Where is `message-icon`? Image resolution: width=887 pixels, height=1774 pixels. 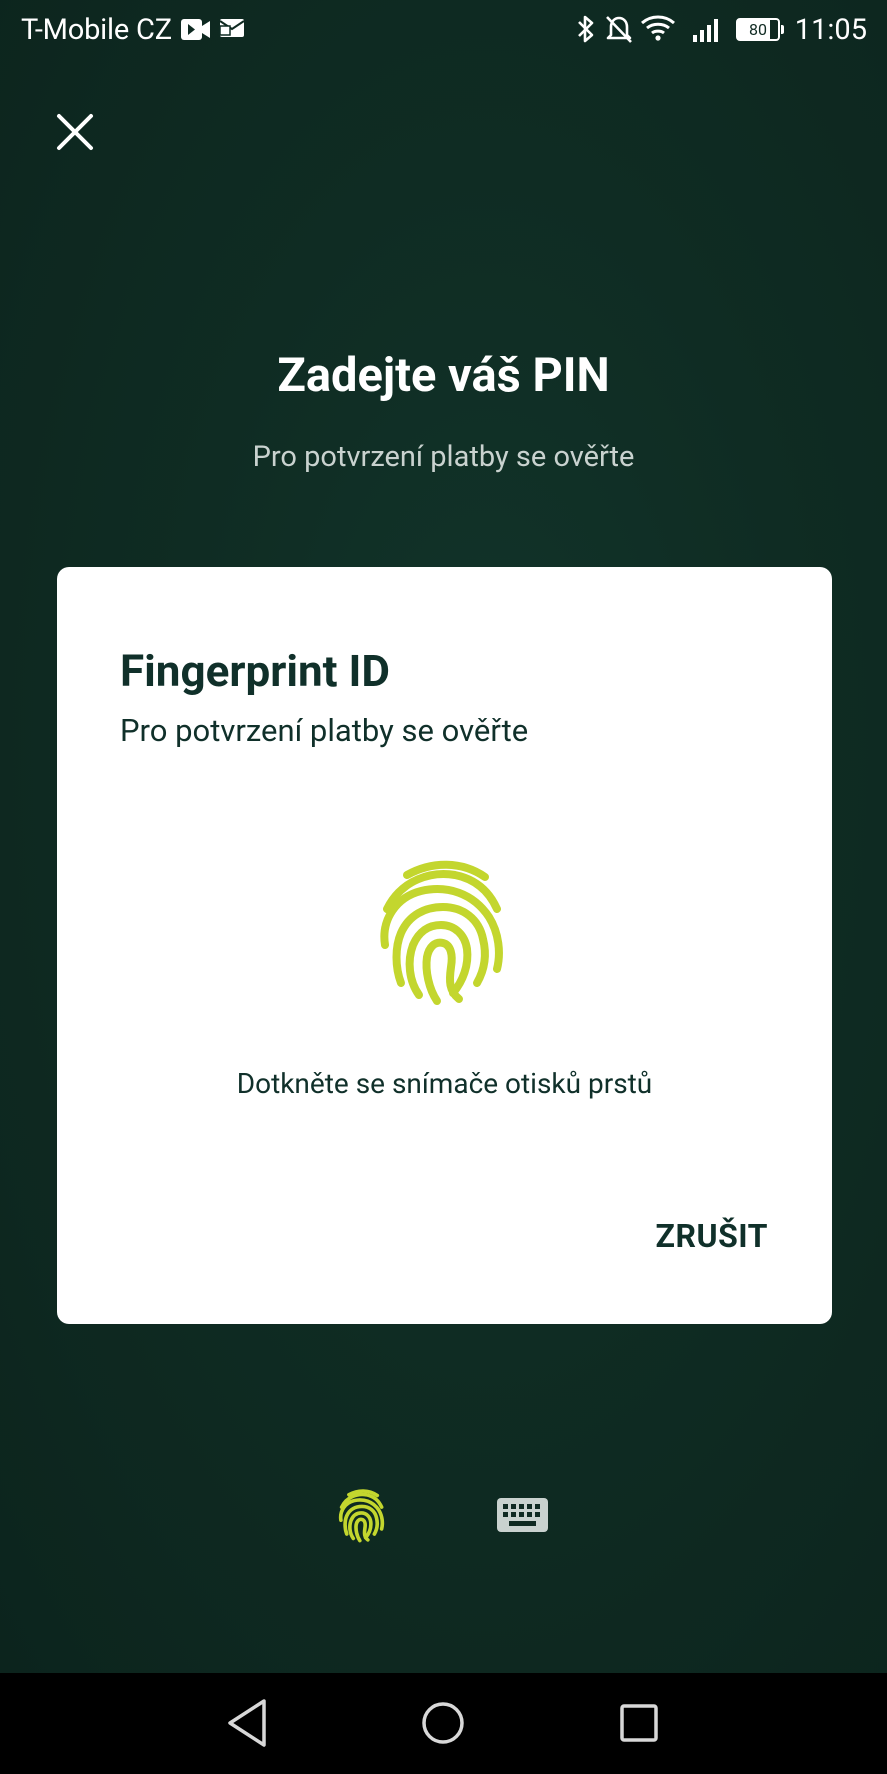
message-icon is located at coordinates (232, 28).